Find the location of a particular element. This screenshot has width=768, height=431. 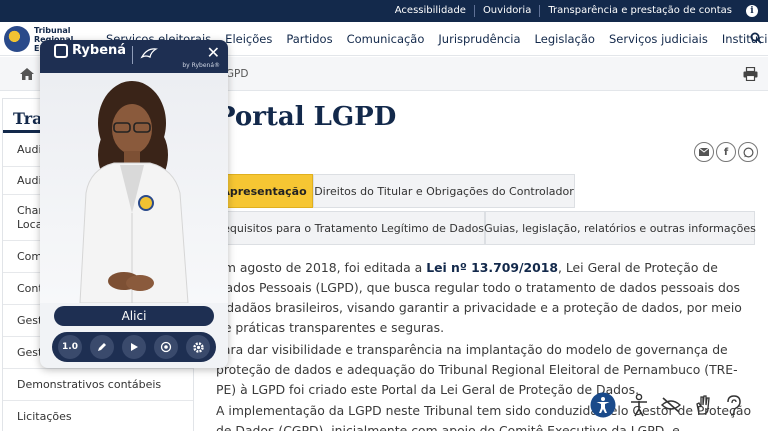

tre-logo-icon is located at coordinates (17, 39).